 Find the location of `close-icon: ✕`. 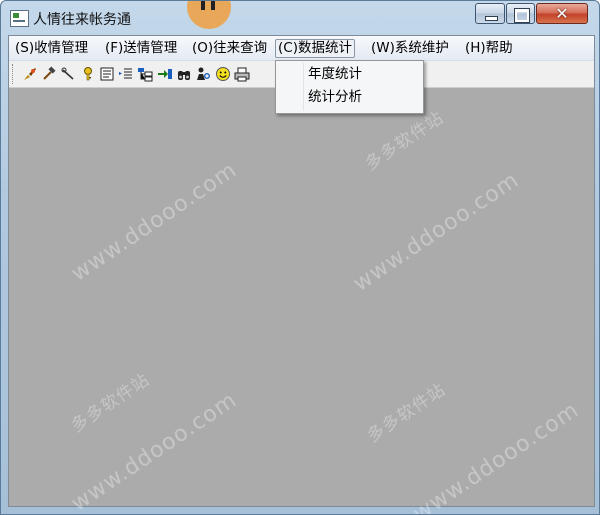

close-icon: ✕ is located at coordinates (562, 13).